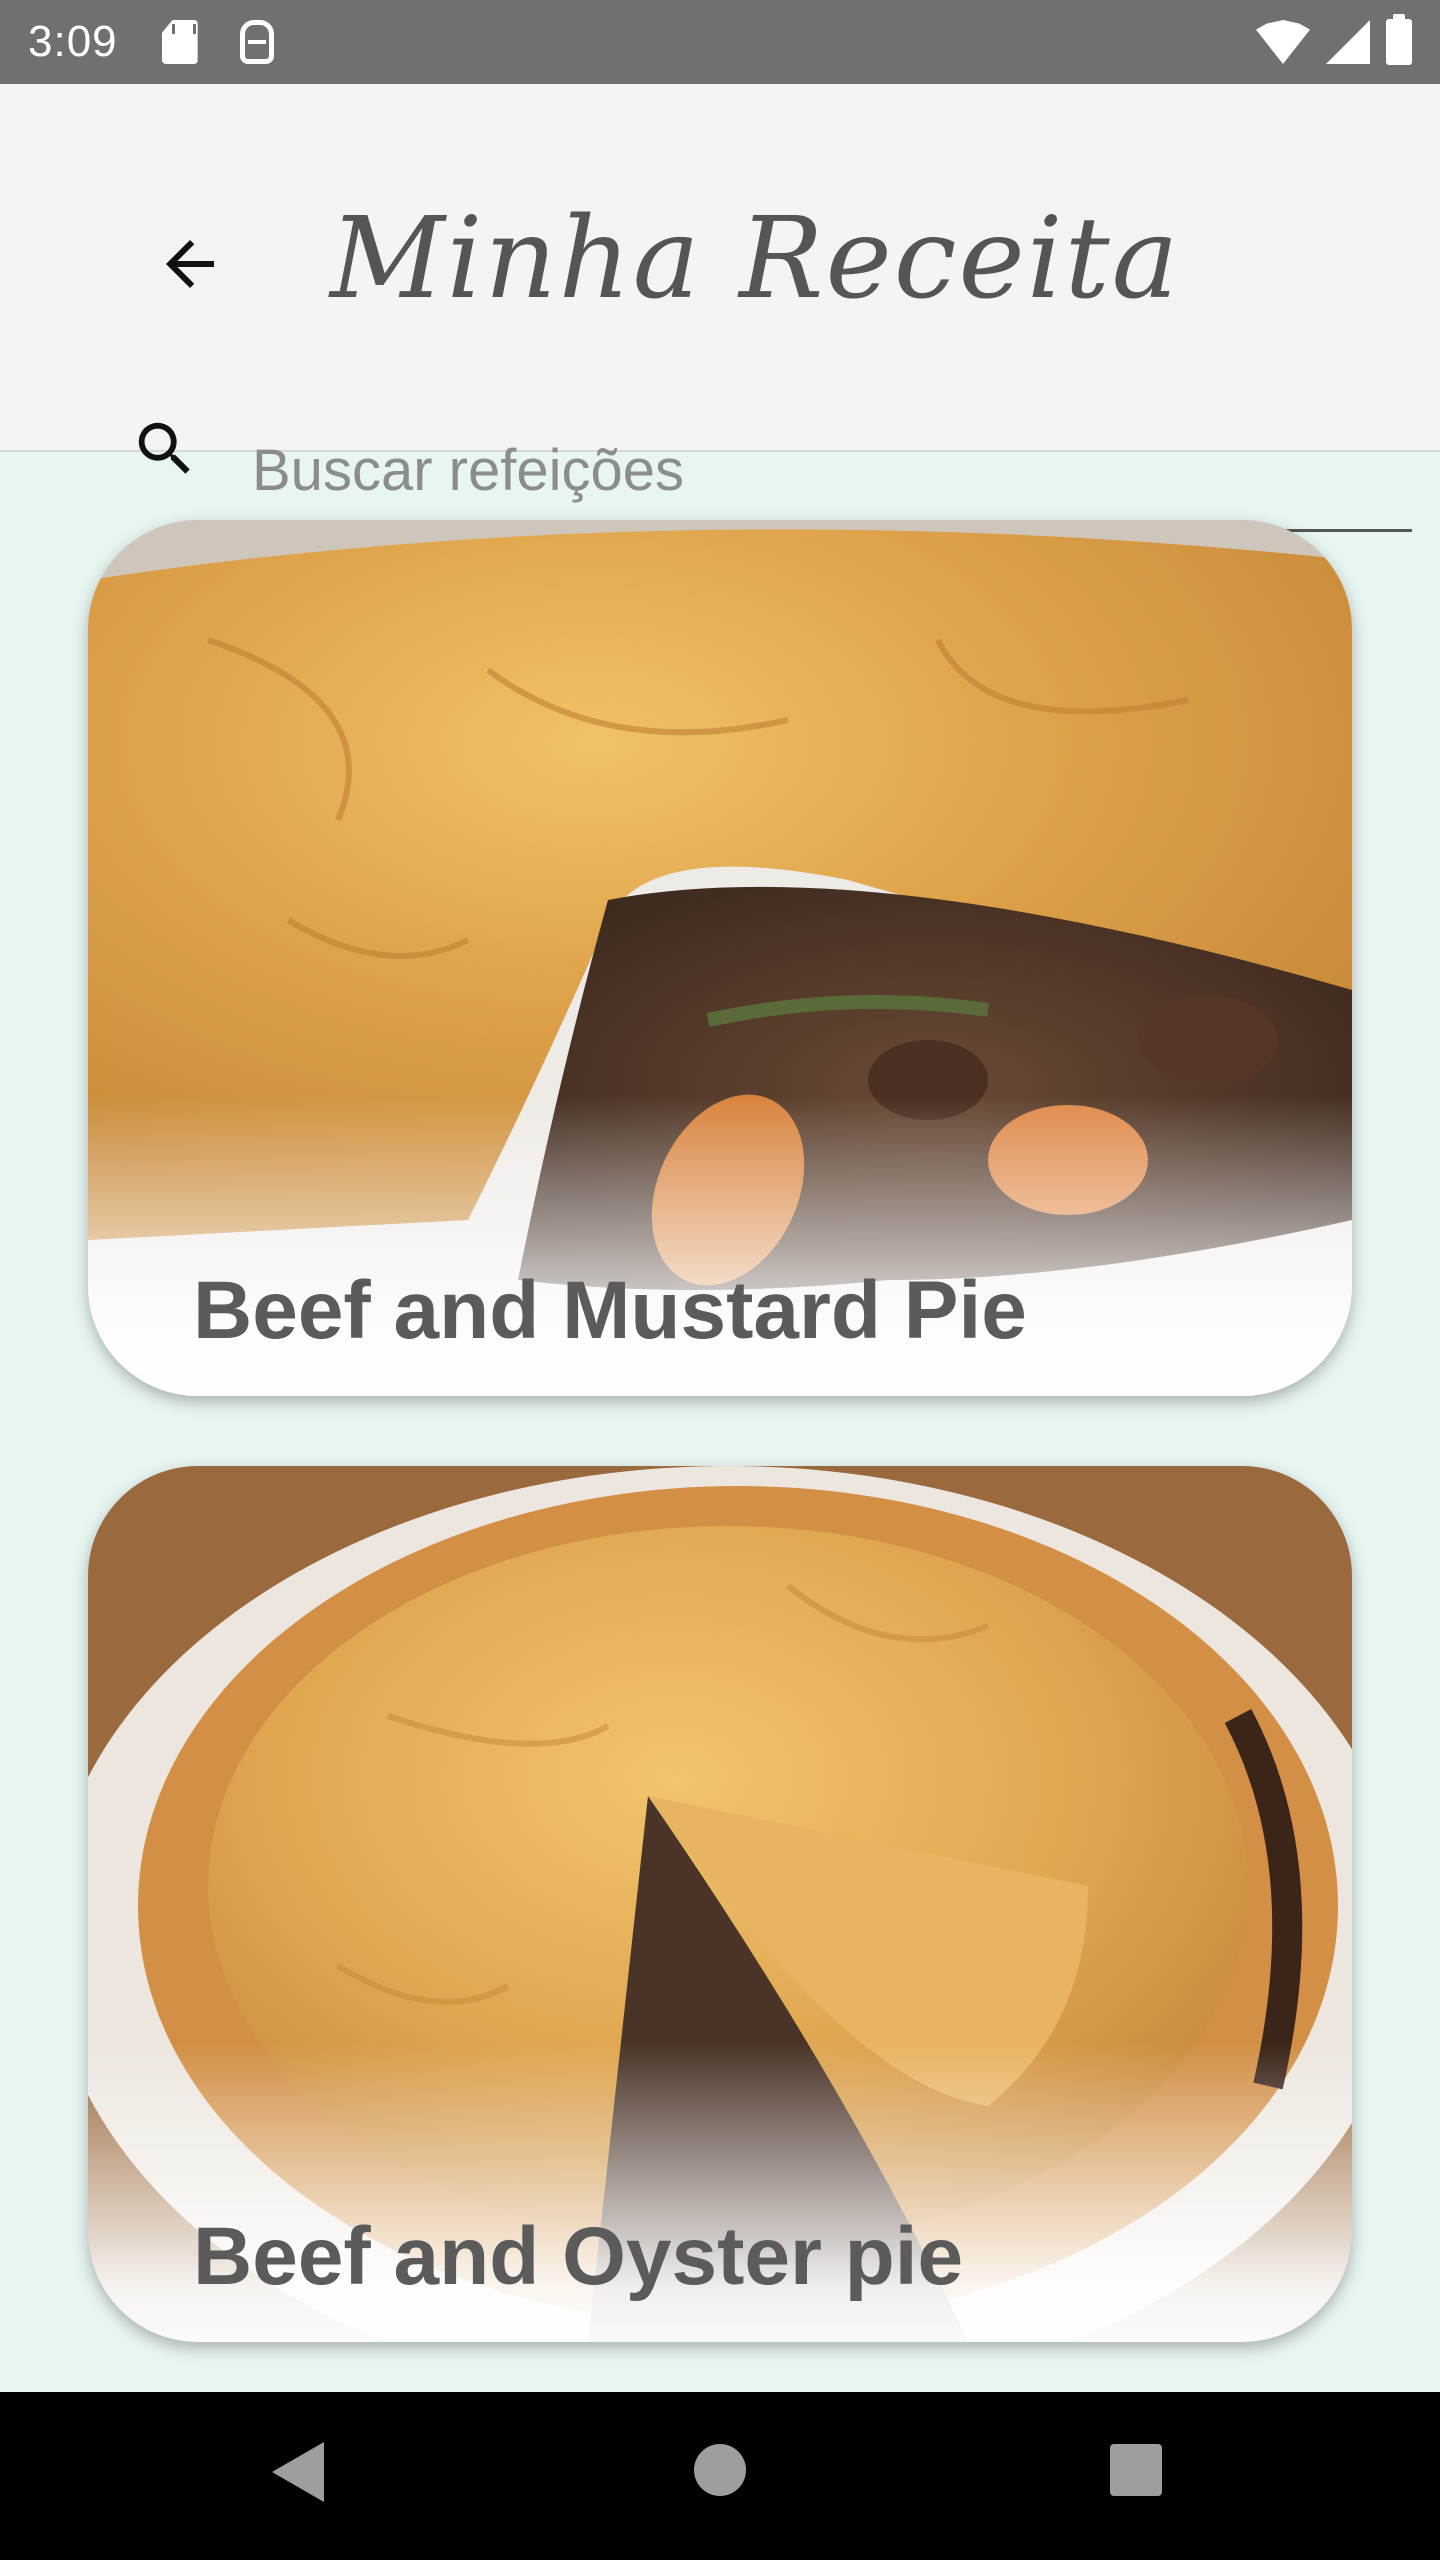 This screenshot has width=1440, height=2560. I want to click on system-nav-bar, so click(720, 2476).